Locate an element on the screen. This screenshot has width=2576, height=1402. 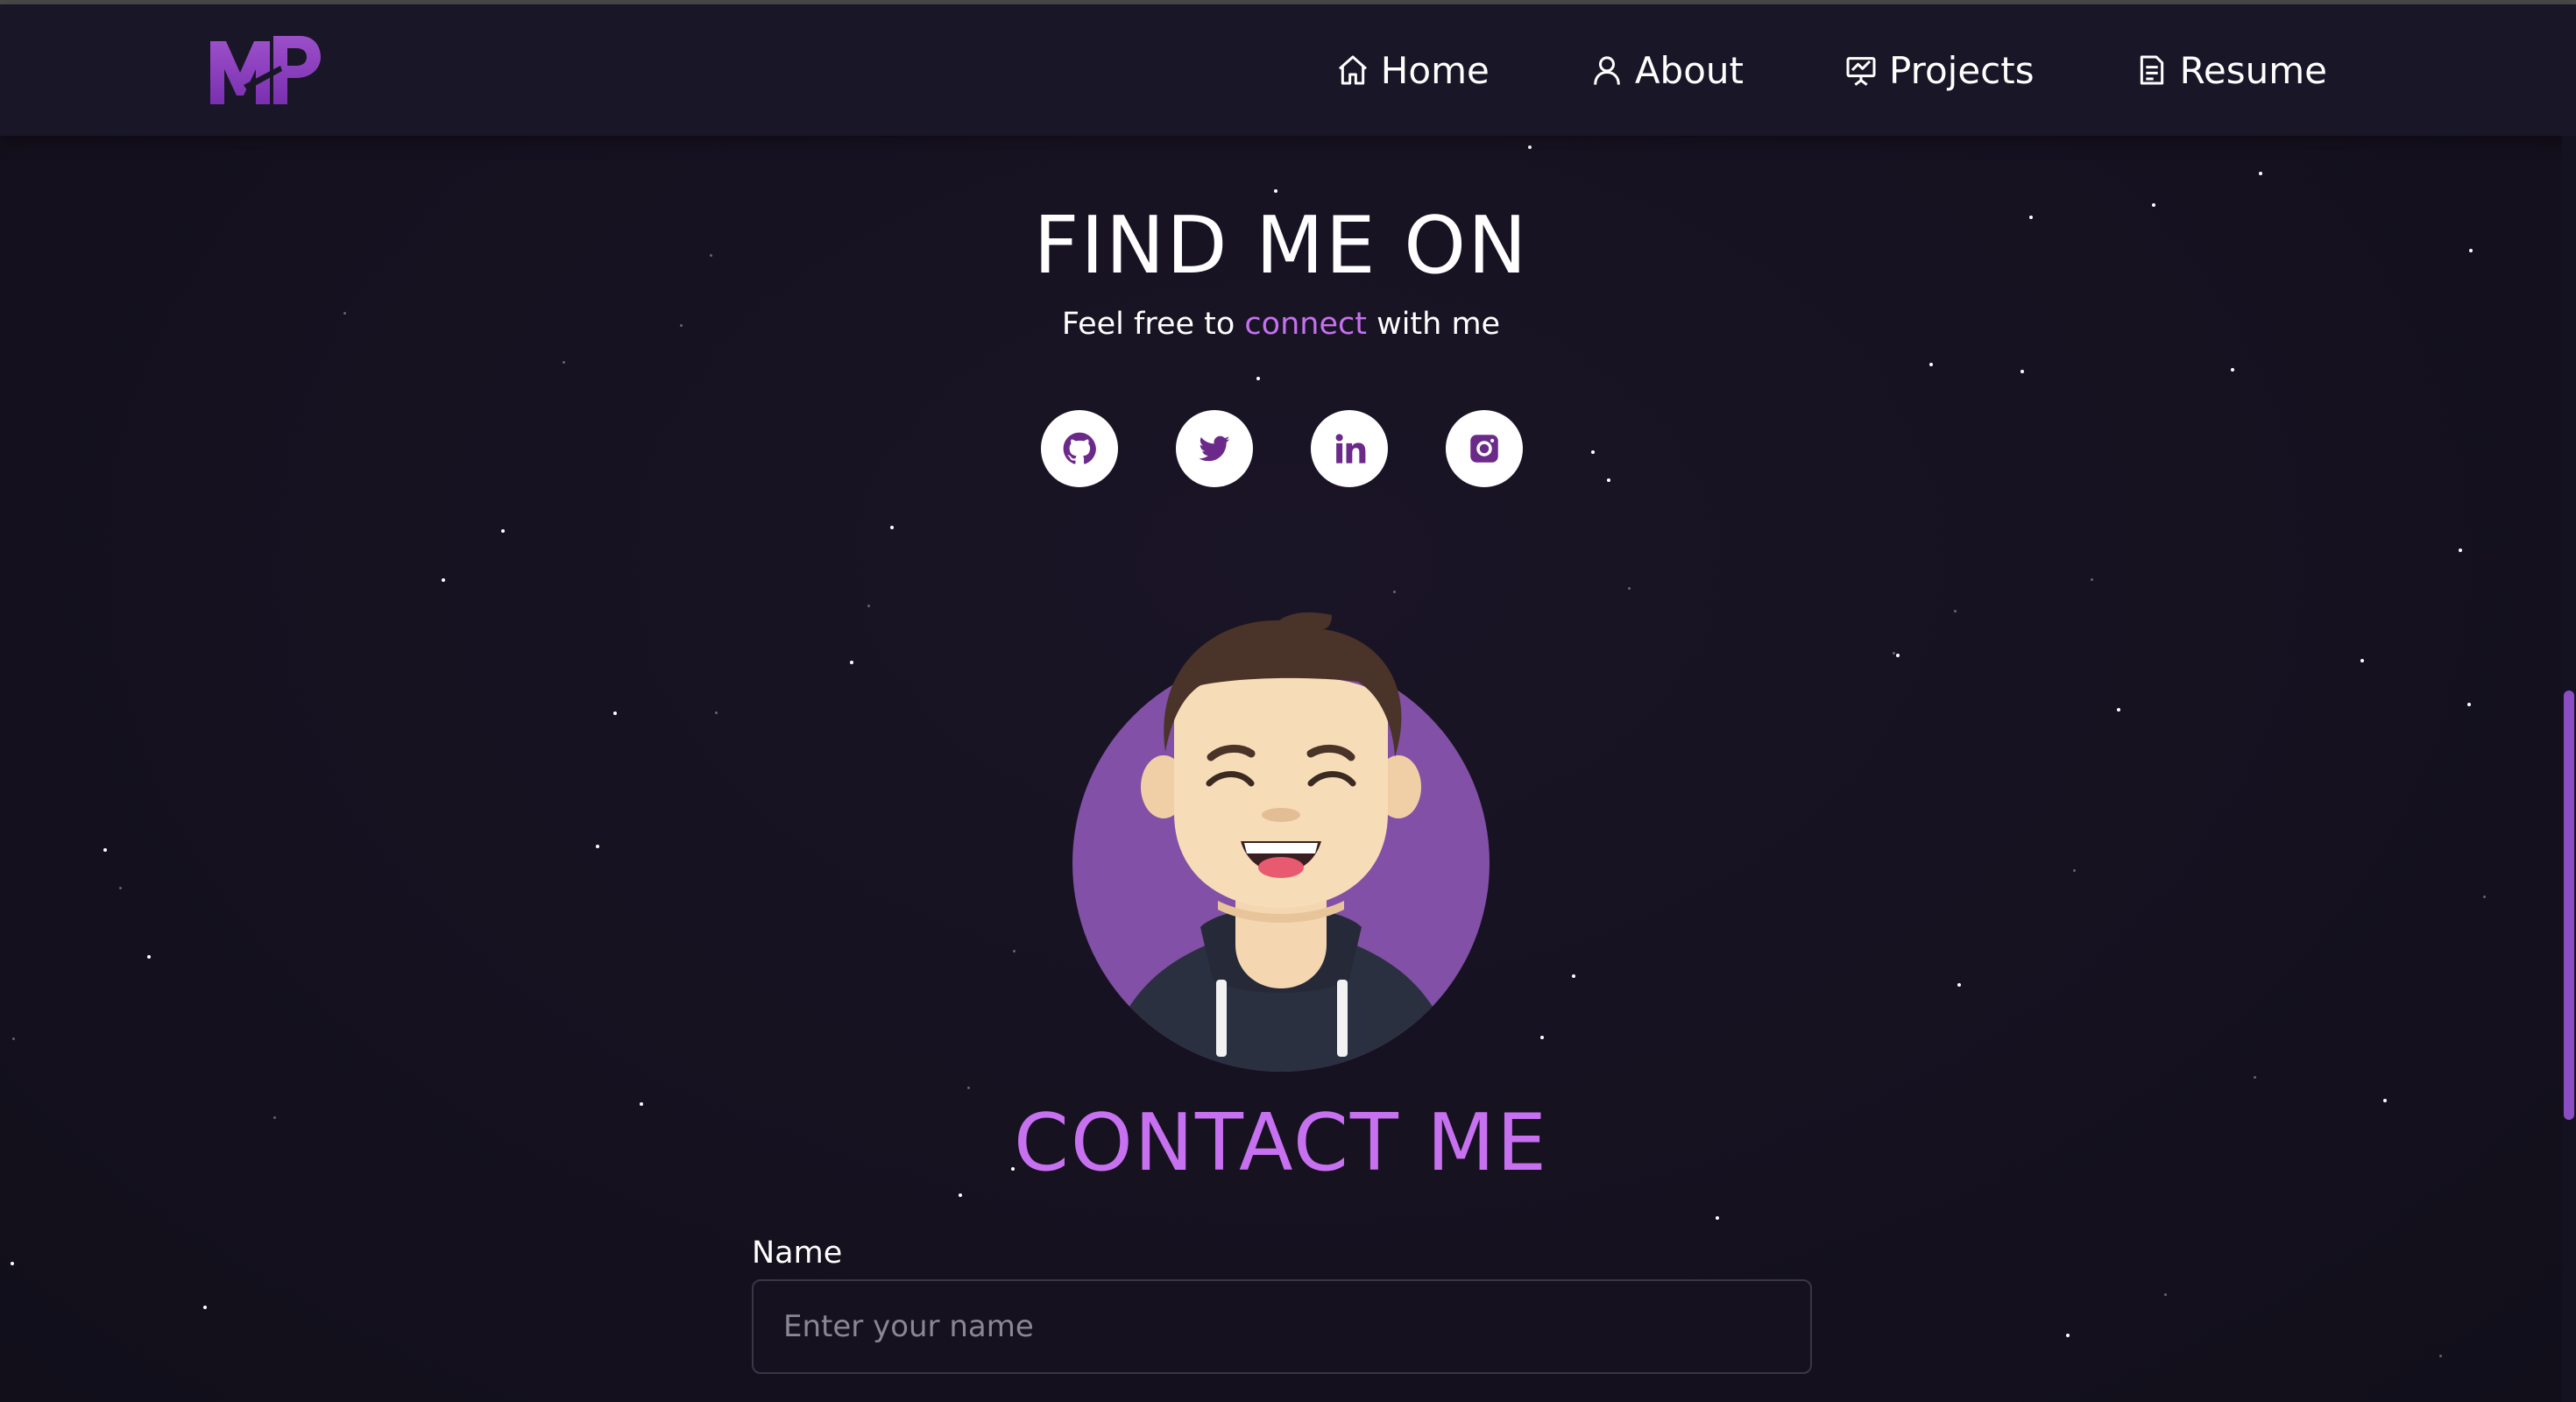
nav-links: Home About Projects Resume is located at coordinates (1831, 70).